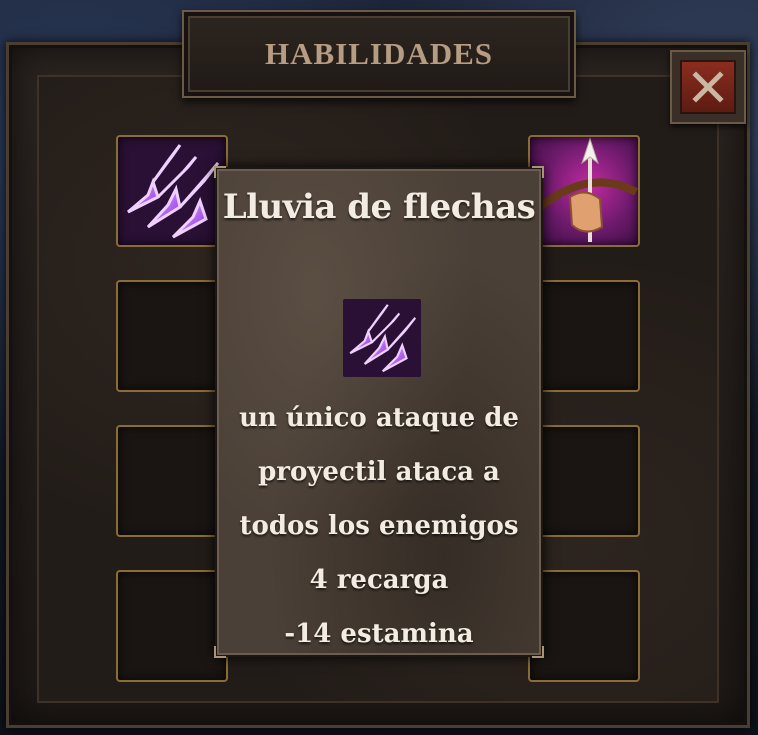  I want to click on cooldown-text: 4 recarga, so click(379, 580).